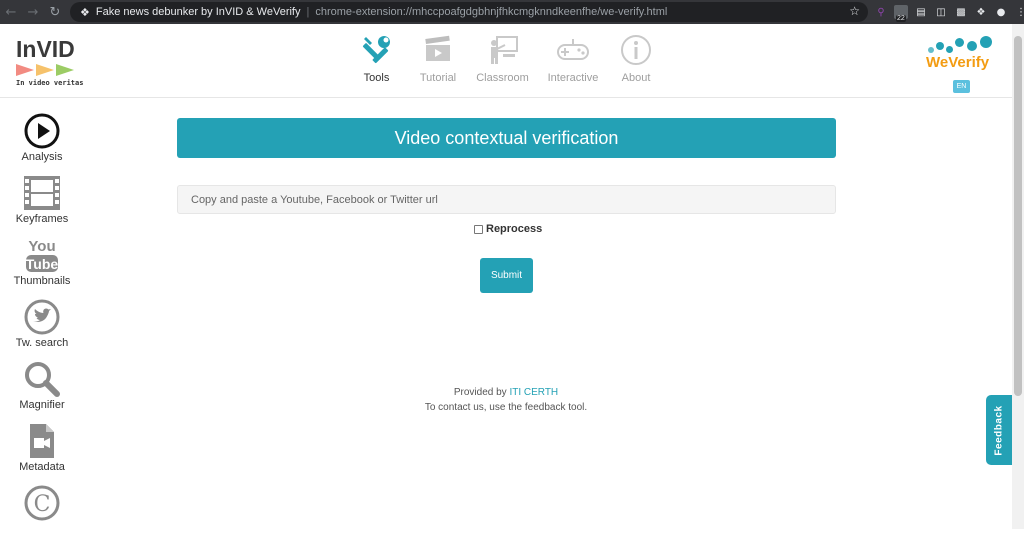 The image size is (1024, 546). What do you see at coordinates (573, 78) in the screenshot?
I see `nav-interactive-label: Interactive` at bounding box center [573, 78].